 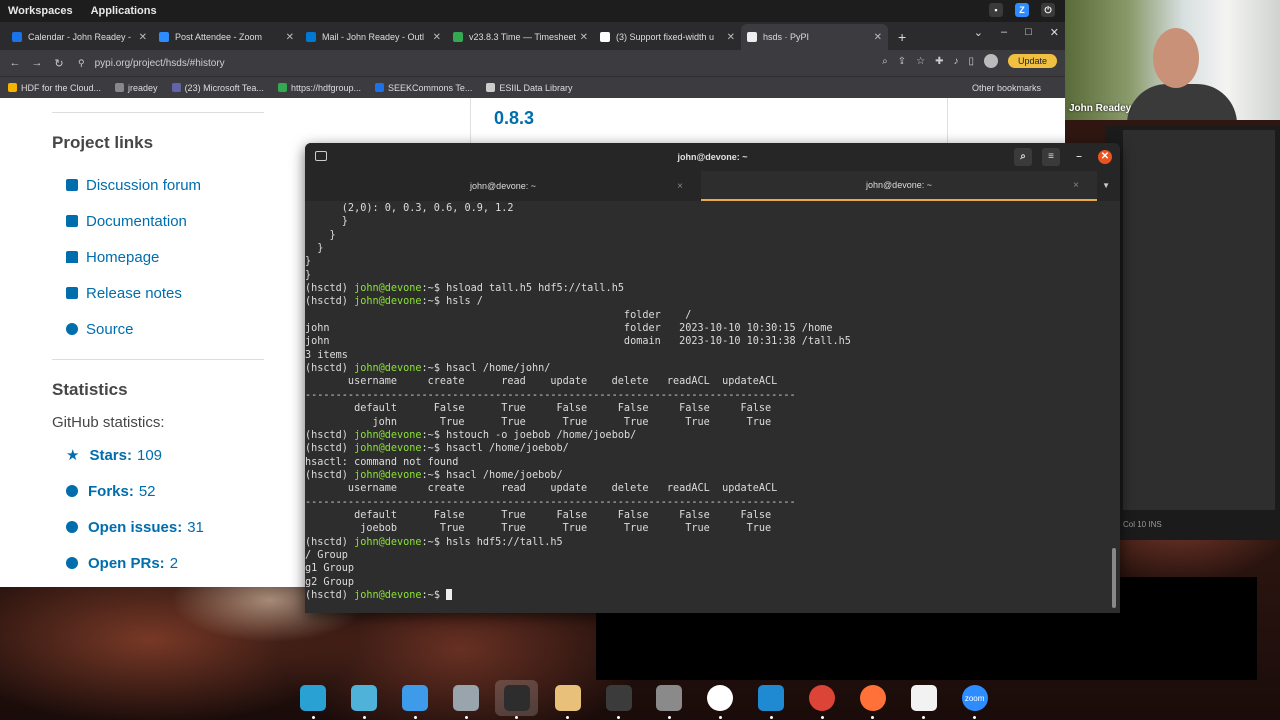 I want to click on side-panel-icon: ▯, so click(x=971, y=61).